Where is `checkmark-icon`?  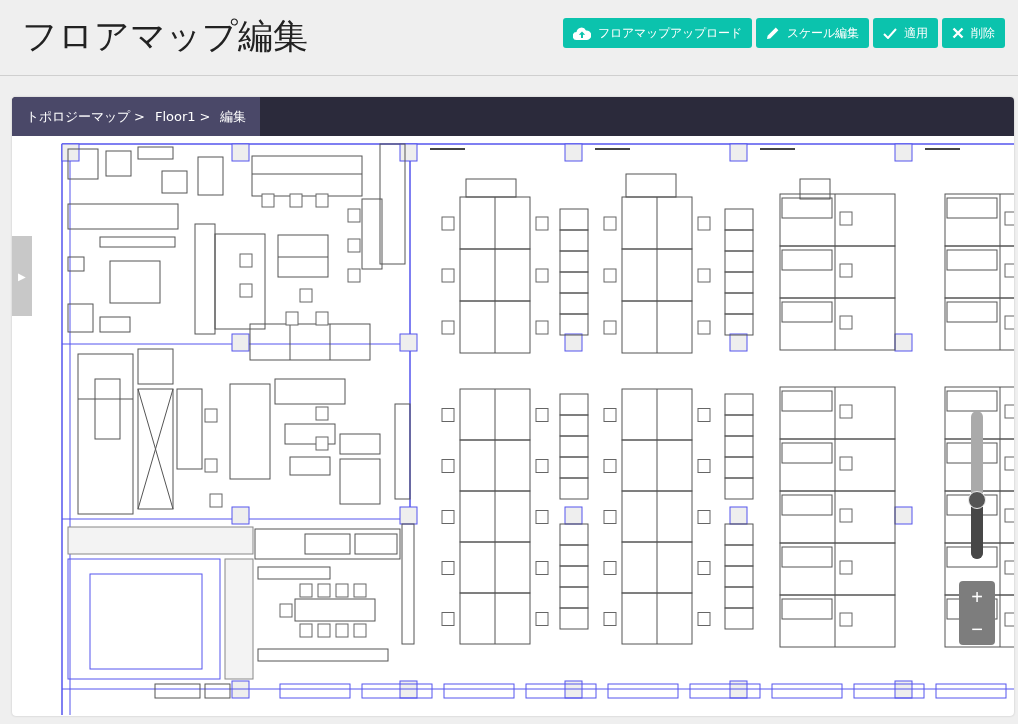 checkmark-icon is located at coordinates (890, 33).